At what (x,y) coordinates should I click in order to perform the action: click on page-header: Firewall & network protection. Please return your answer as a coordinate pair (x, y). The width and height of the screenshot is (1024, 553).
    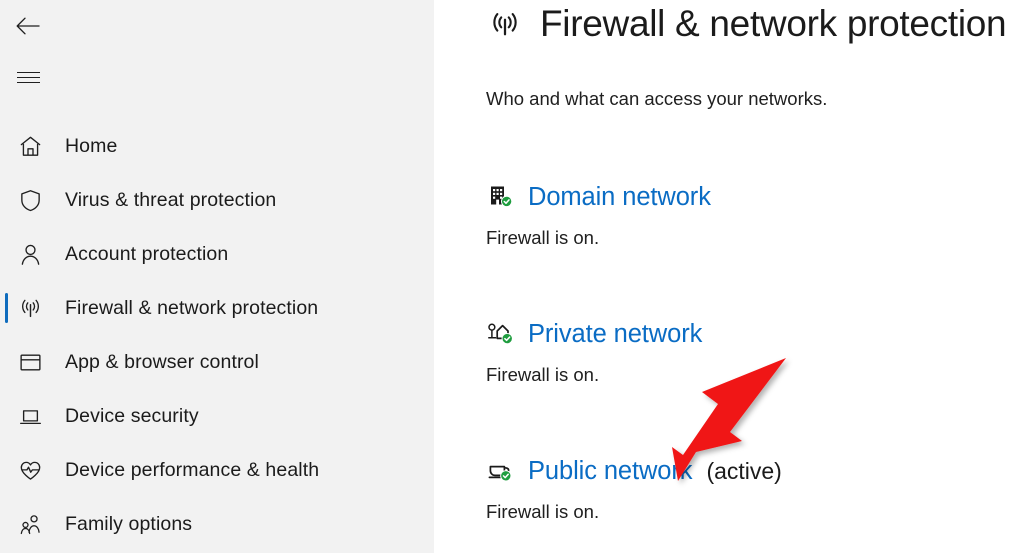
    Looking at the image, I should click on (747, 24).